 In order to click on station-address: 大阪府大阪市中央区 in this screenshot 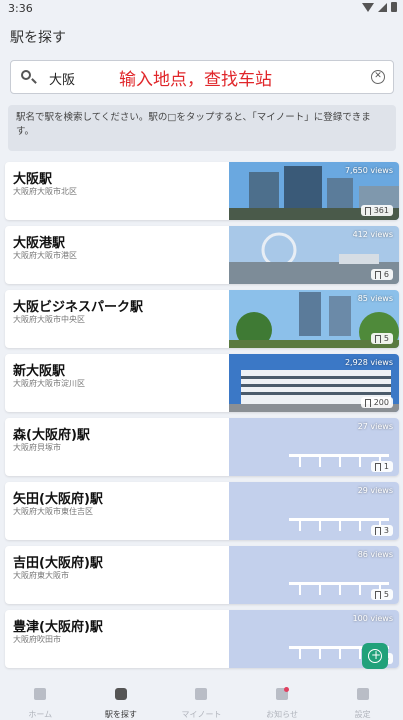, I will do `click(49, 319)`.